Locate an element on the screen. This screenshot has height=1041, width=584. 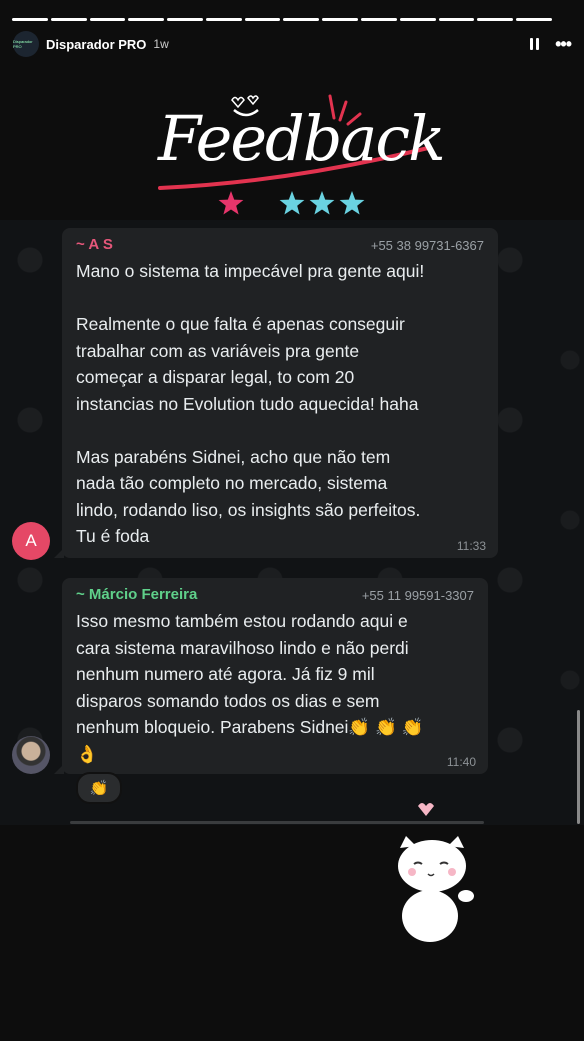
feedback-banner: Feedback is located at coordinates (299, 150).